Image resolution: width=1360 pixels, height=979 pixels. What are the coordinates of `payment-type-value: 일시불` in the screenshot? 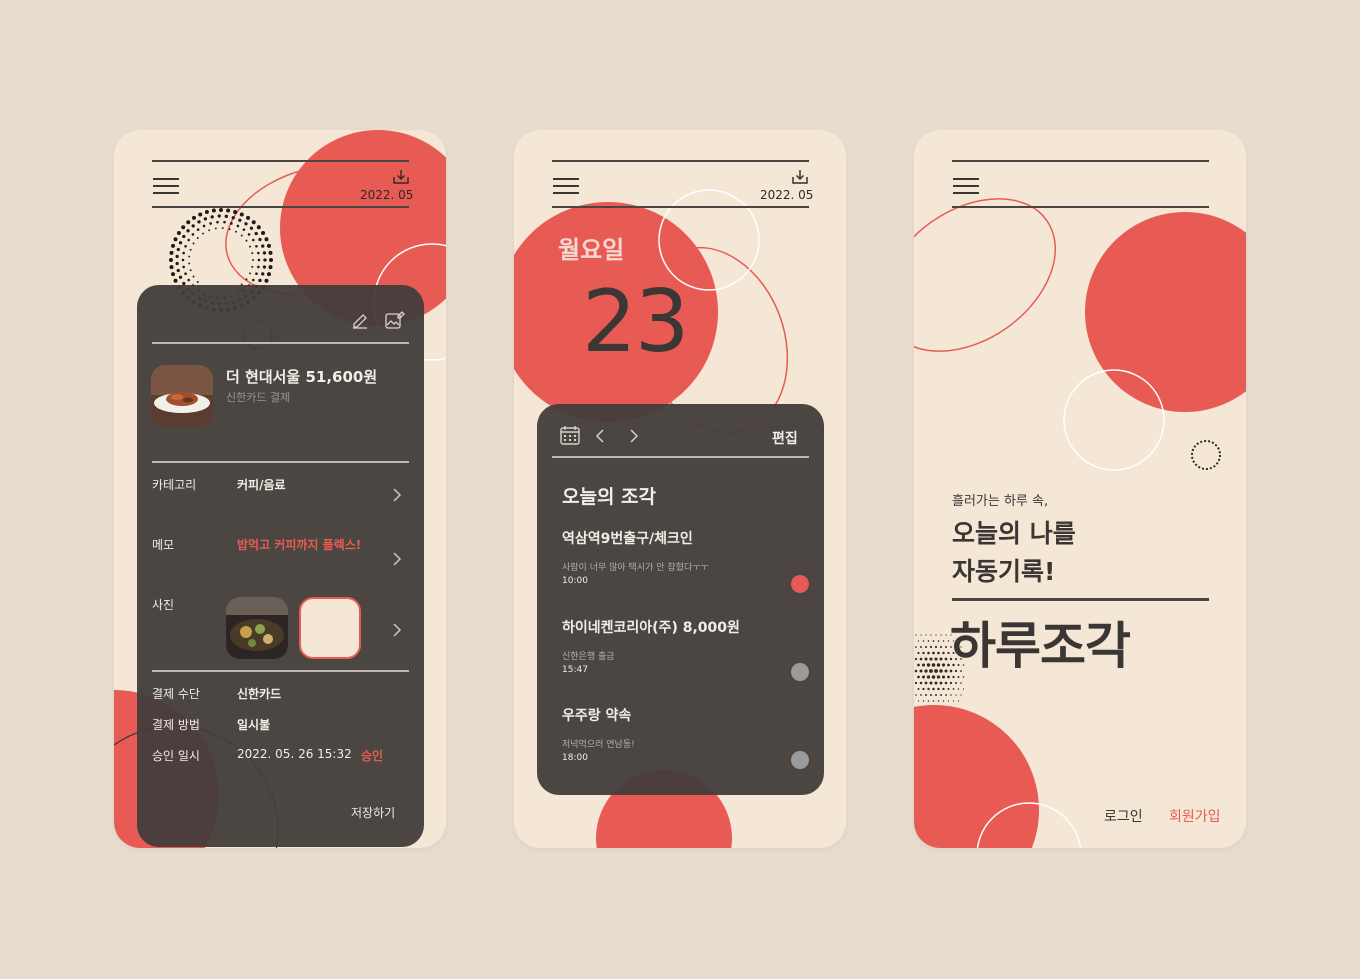 It's located at (254, 725).